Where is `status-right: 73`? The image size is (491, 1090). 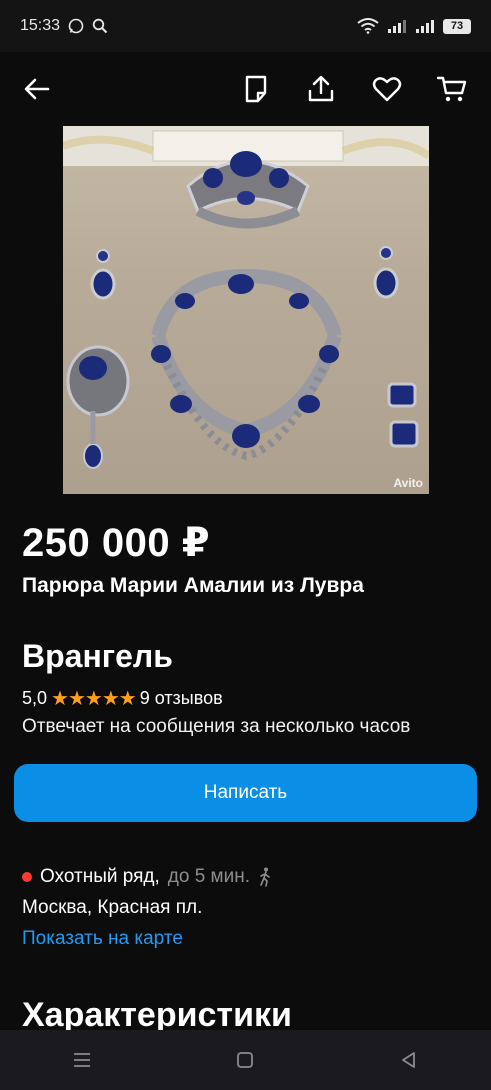 status-right: 73 is located at coordinates (414, 26).